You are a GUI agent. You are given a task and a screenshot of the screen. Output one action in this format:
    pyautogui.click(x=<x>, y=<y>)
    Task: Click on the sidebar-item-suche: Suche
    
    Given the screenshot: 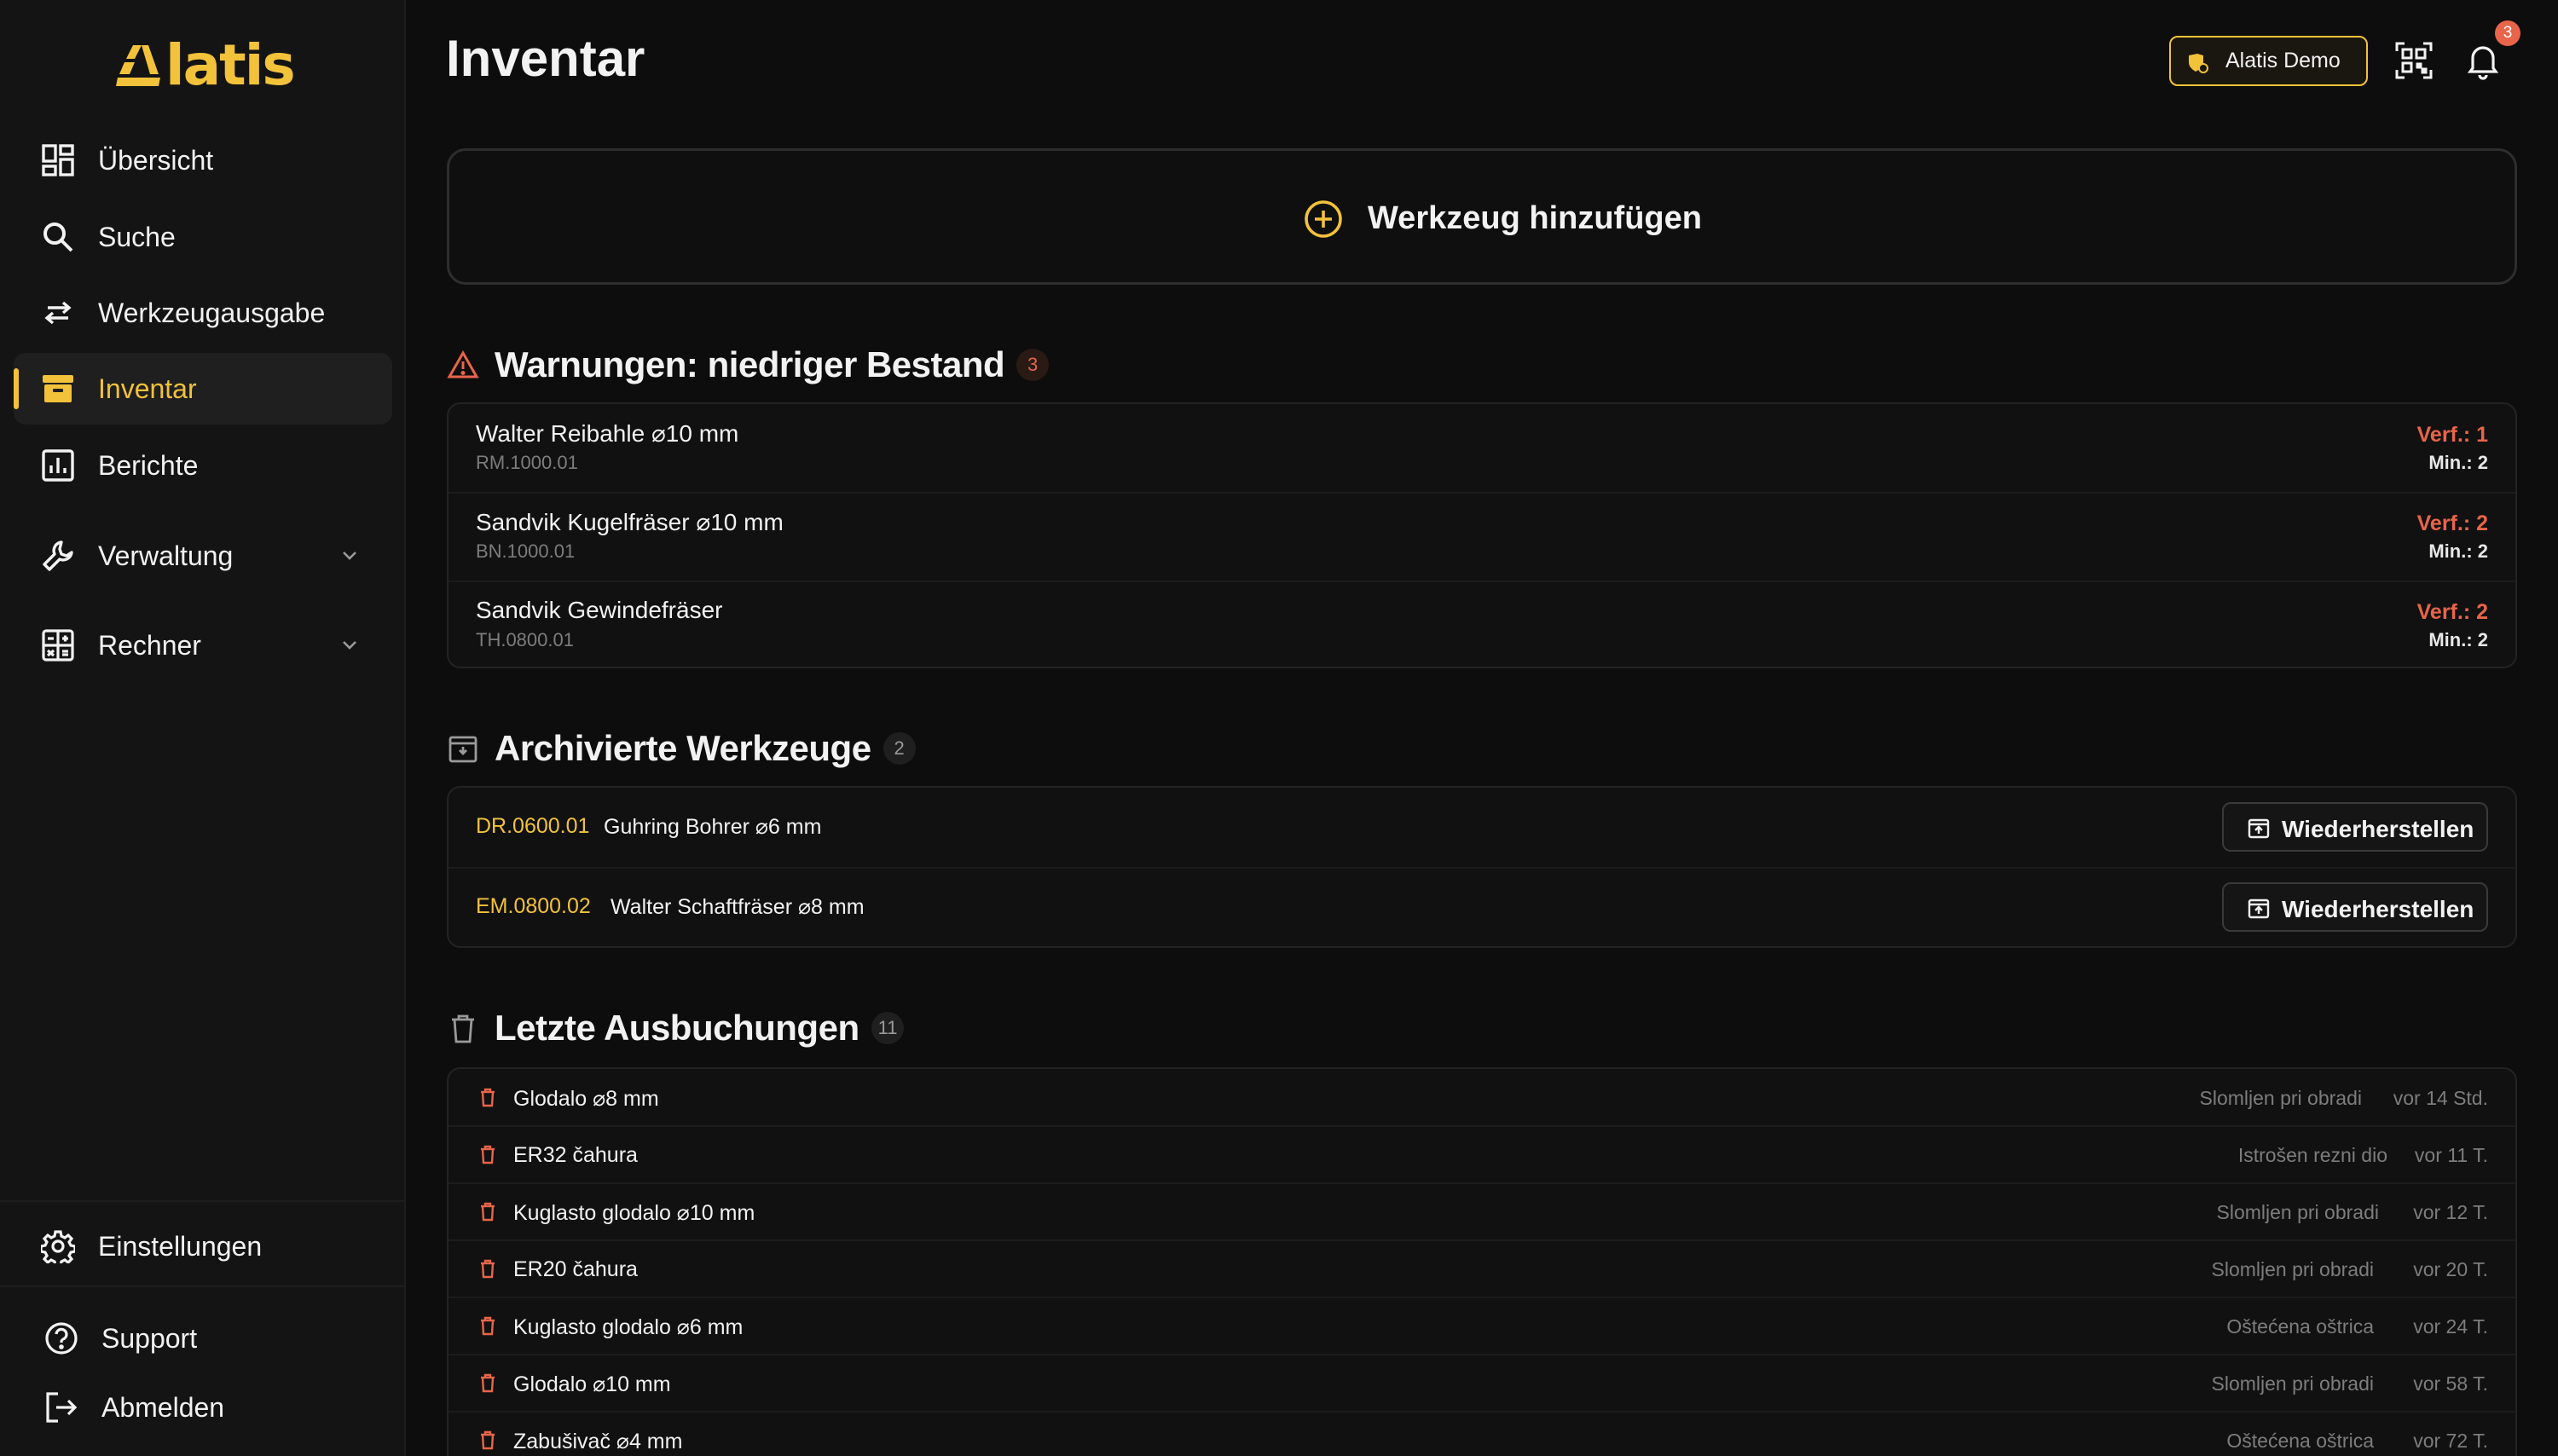 What is the action you would take?
    pyautogui.click(x=203, y=237)
    